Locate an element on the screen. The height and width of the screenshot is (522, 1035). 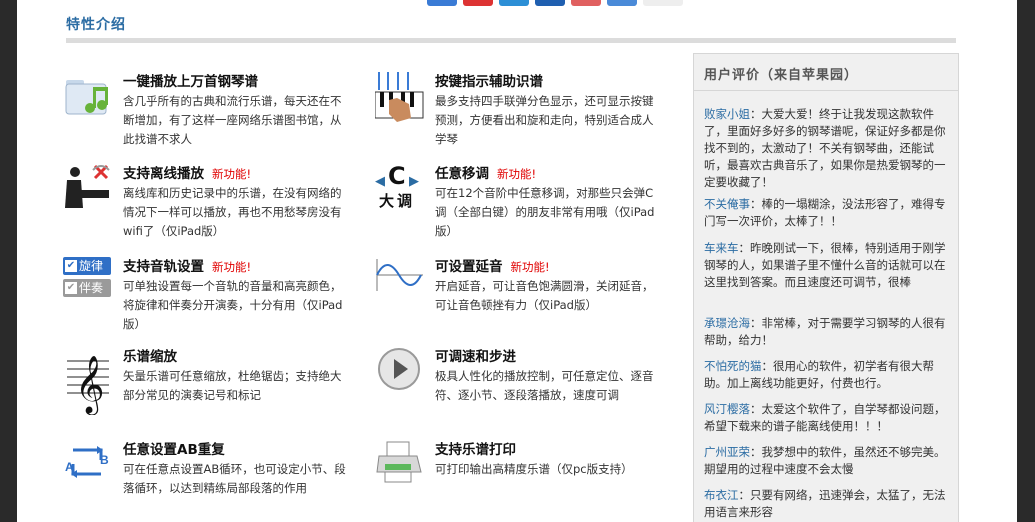
ab-repeat-icon: A B is located at coordinates (88, 463).